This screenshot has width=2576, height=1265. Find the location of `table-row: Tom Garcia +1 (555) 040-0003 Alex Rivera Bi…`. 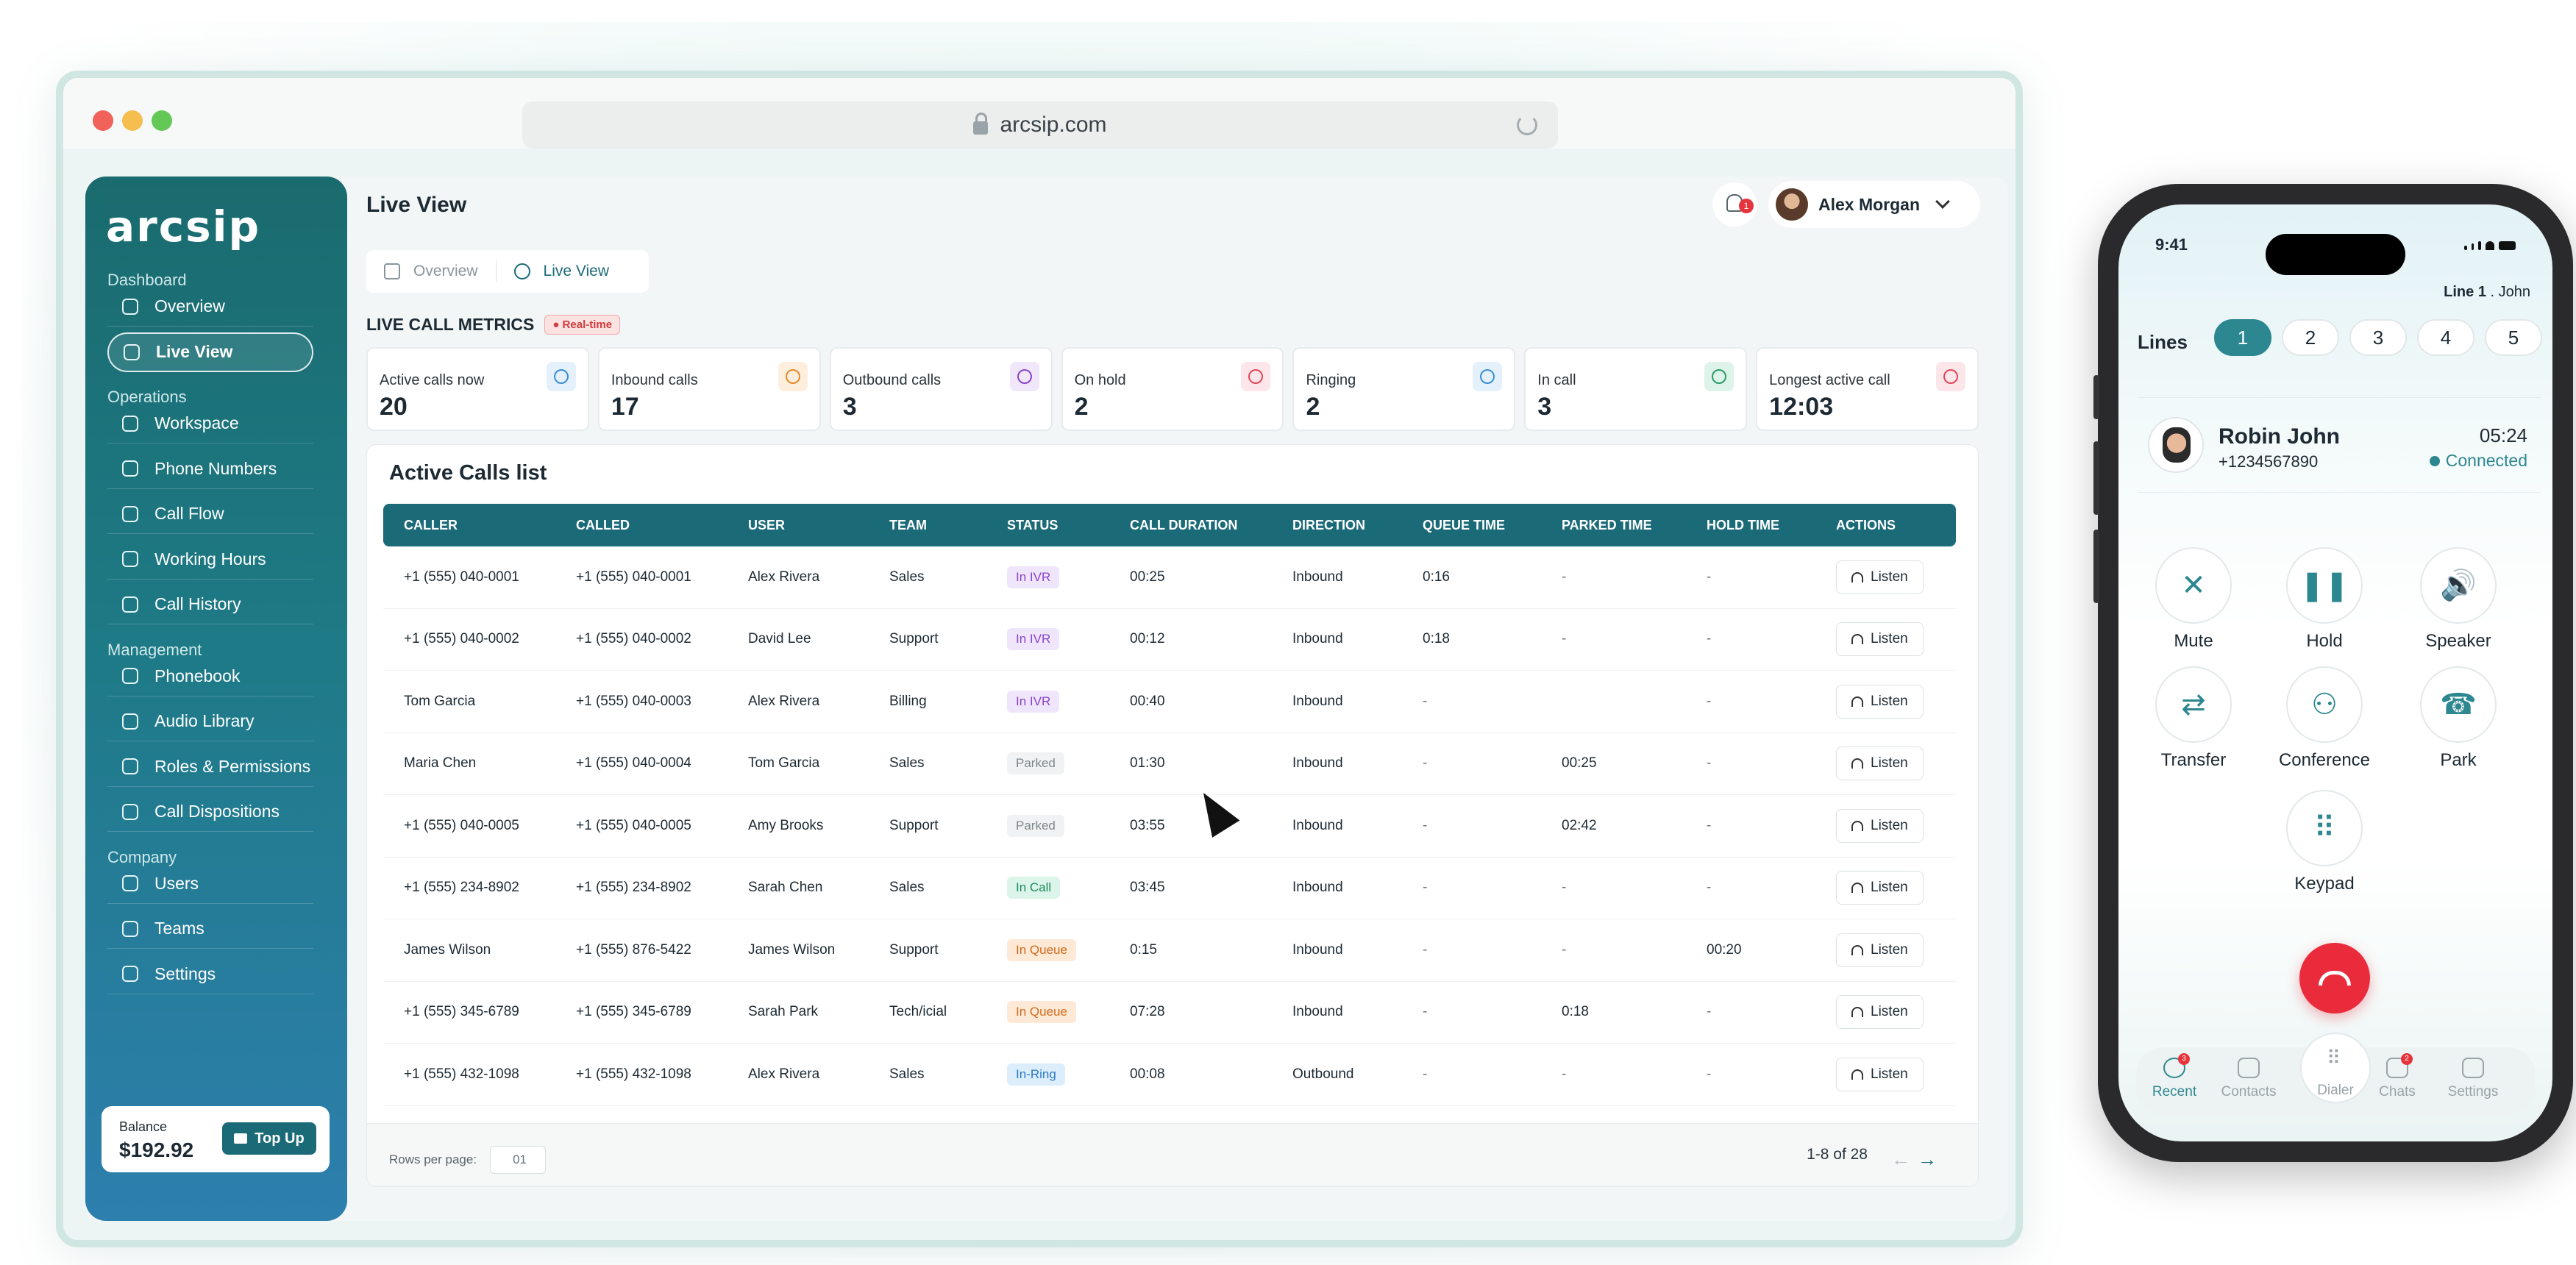

table-row: Tom Garcia +1 (555) 040-0003 Alex Rivera Bi… is located at coordinates (1169, 702).